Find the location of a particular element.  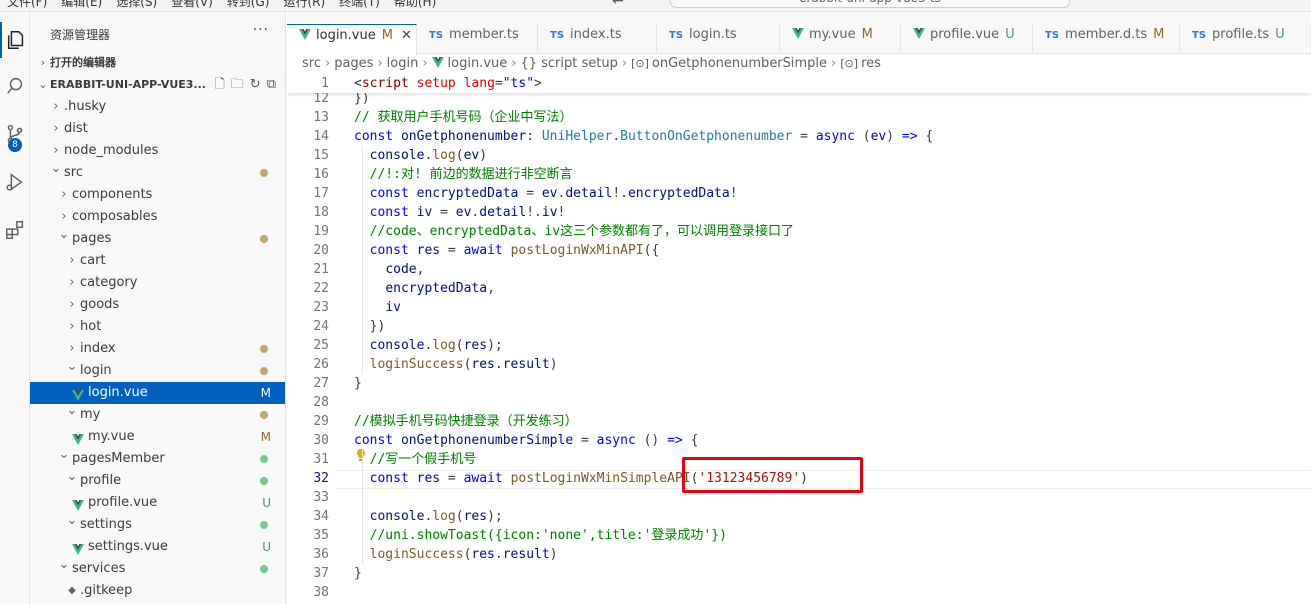

chevron-down-icon: ⌄ is located at coordinates (72, 410).